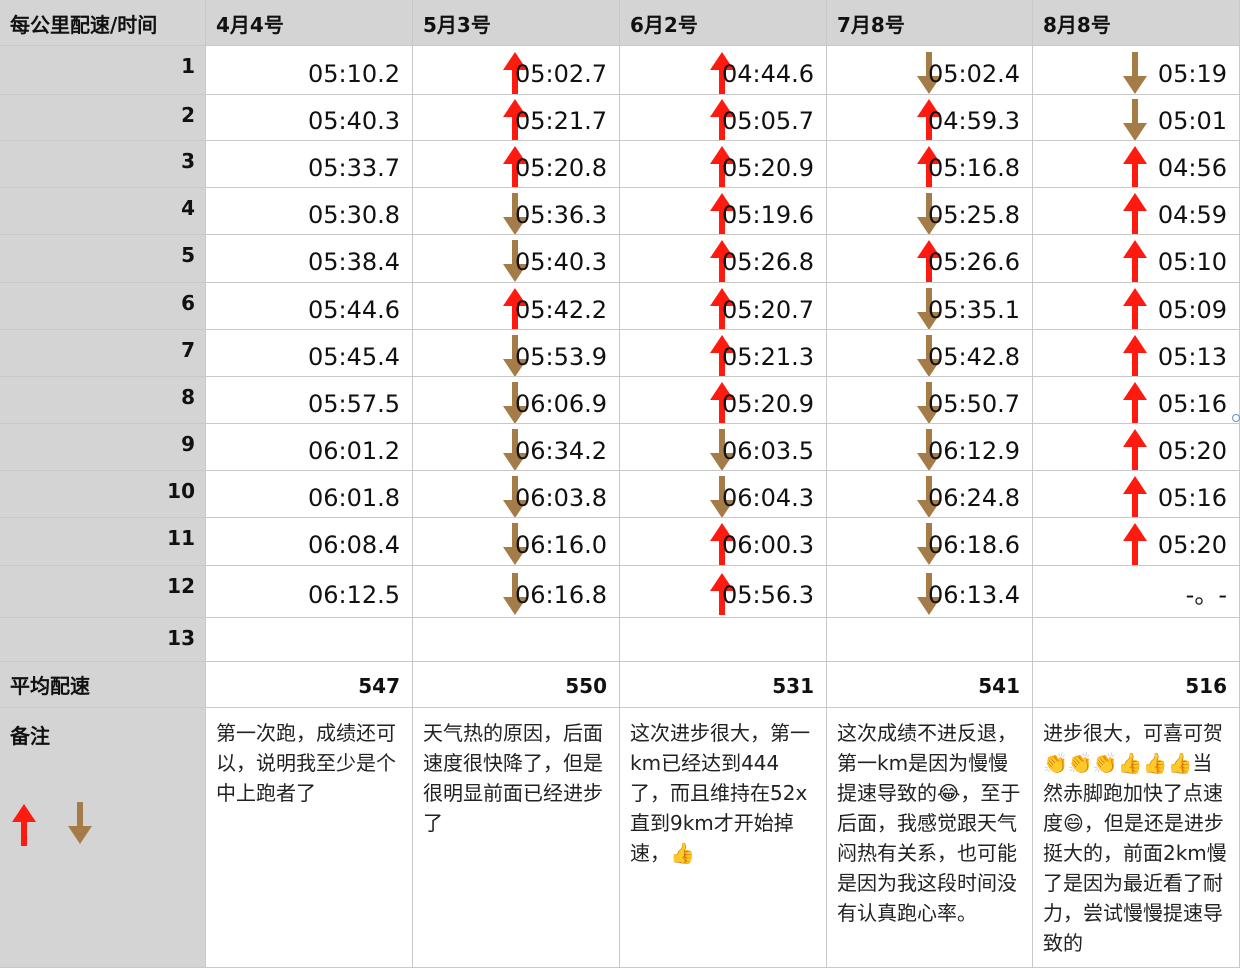  I want to click on pace-cell: 05:36.3, so click(516, 211).